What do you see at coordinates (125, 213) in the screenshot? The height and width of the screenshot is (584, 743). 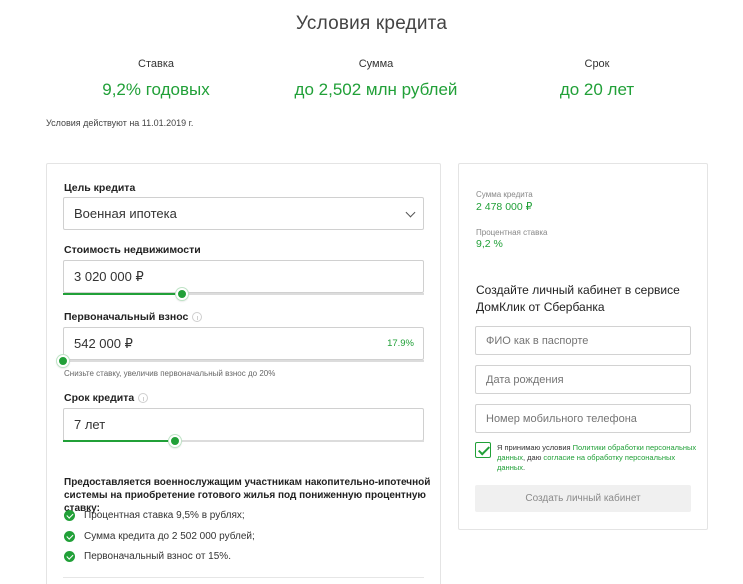 I see `purpose-select-value: Военная ипотека` at bounding box center [125, 213].